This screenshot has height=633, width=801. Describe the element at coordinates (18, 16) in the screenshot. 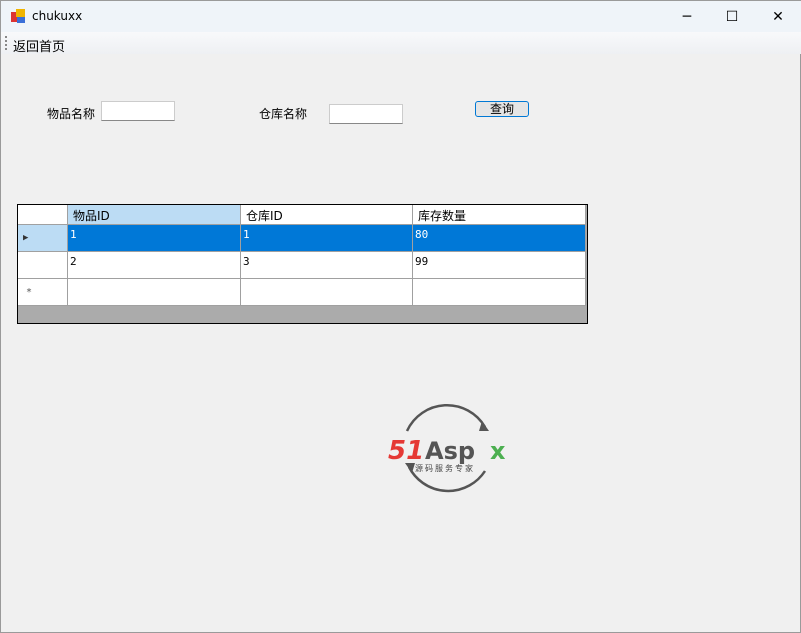

I see `app-icon` at that location.